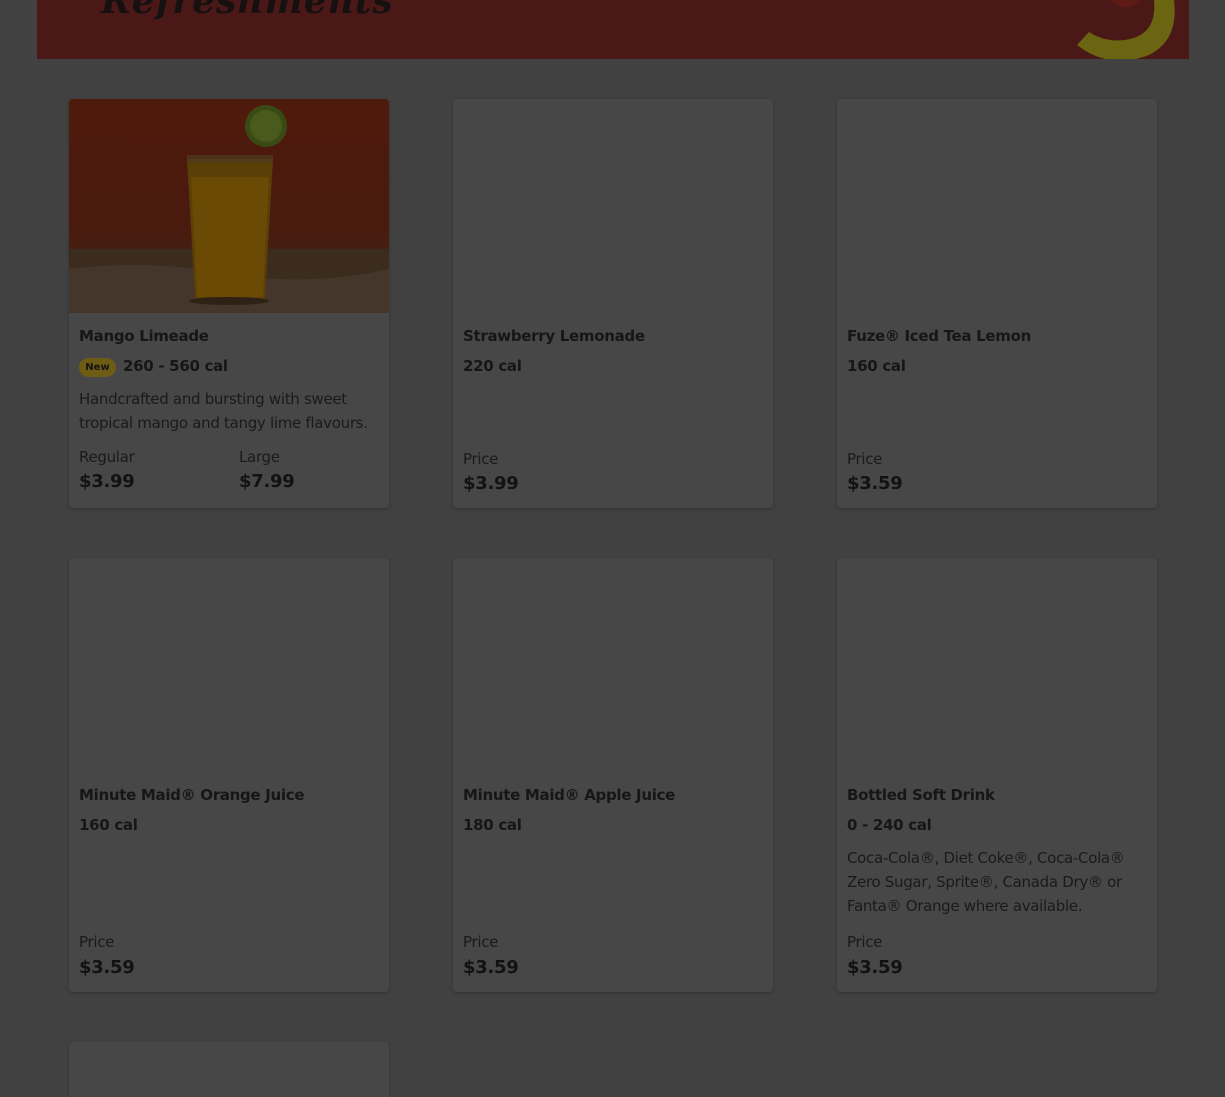 This screenshot has width=1225, height=1097. Describe the element at coordinates (554, 336) in the screenshot. I see `item-name: Strawberry Lemonade` at that location.